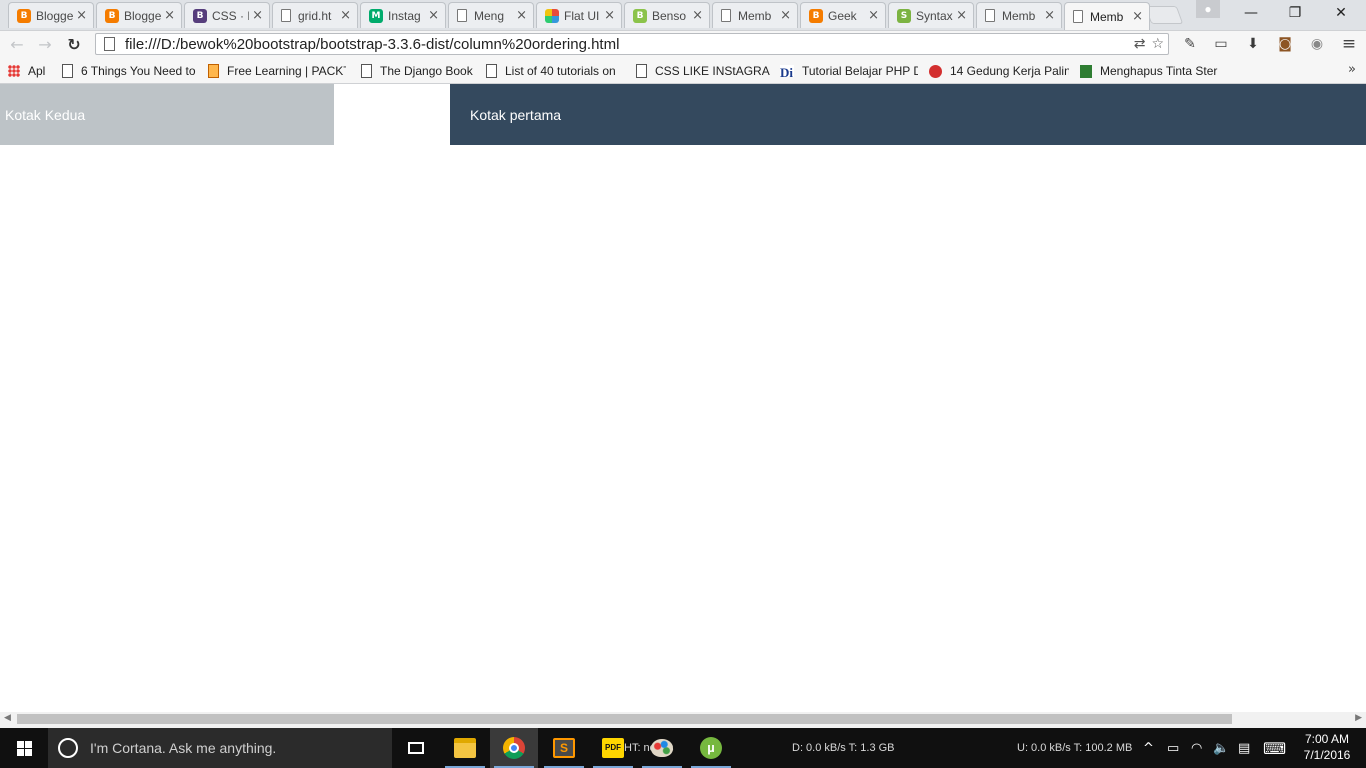 The height and width of the screenshot is (768, 1366). What do you see at coordinates (613, 748) in the screenshot?
I see `pdf-icon: PDF` at bounding box center [613, 748].